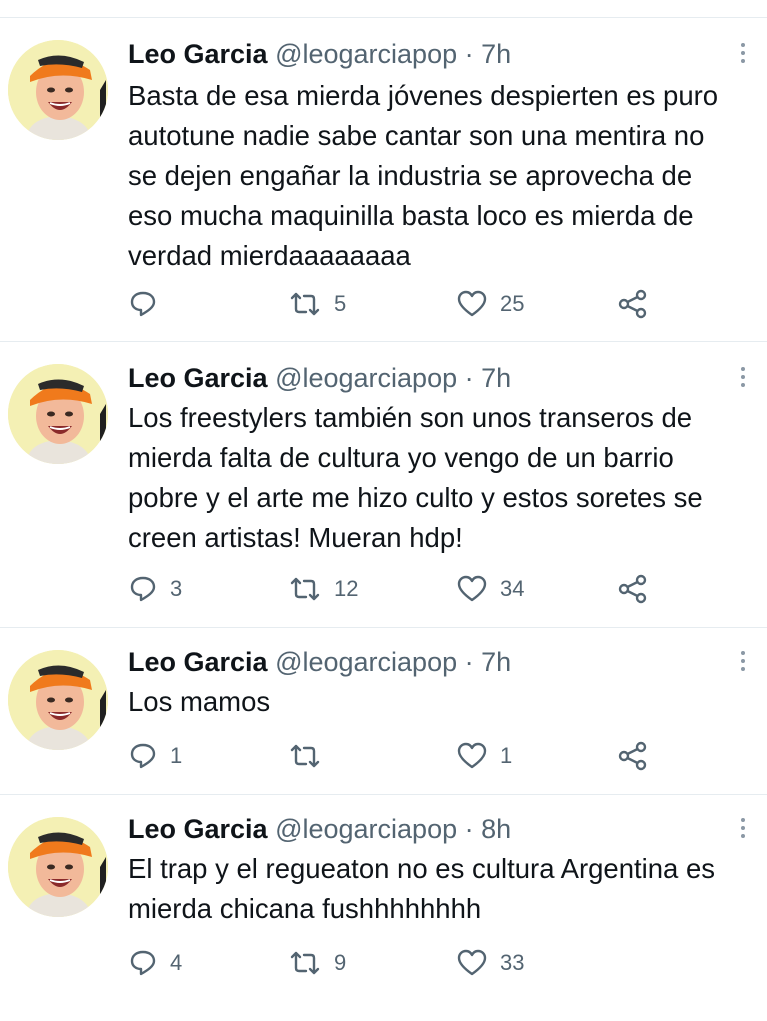 The width and height of the screenshot is (767, 1021). I want to click on retweet-button: 9, so click(317, 963).